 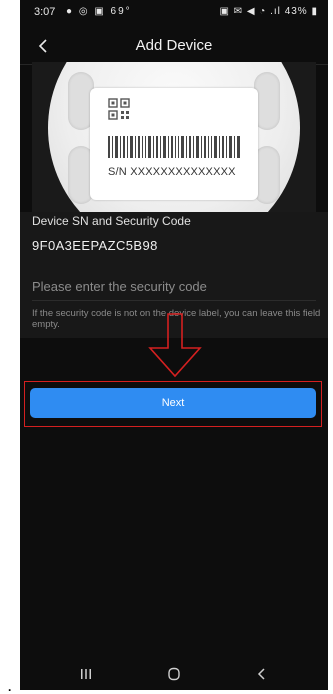 I want to click on device-label-sticker: S/N XXXXXXXXXXXXXX, so click(x=174, y=144).